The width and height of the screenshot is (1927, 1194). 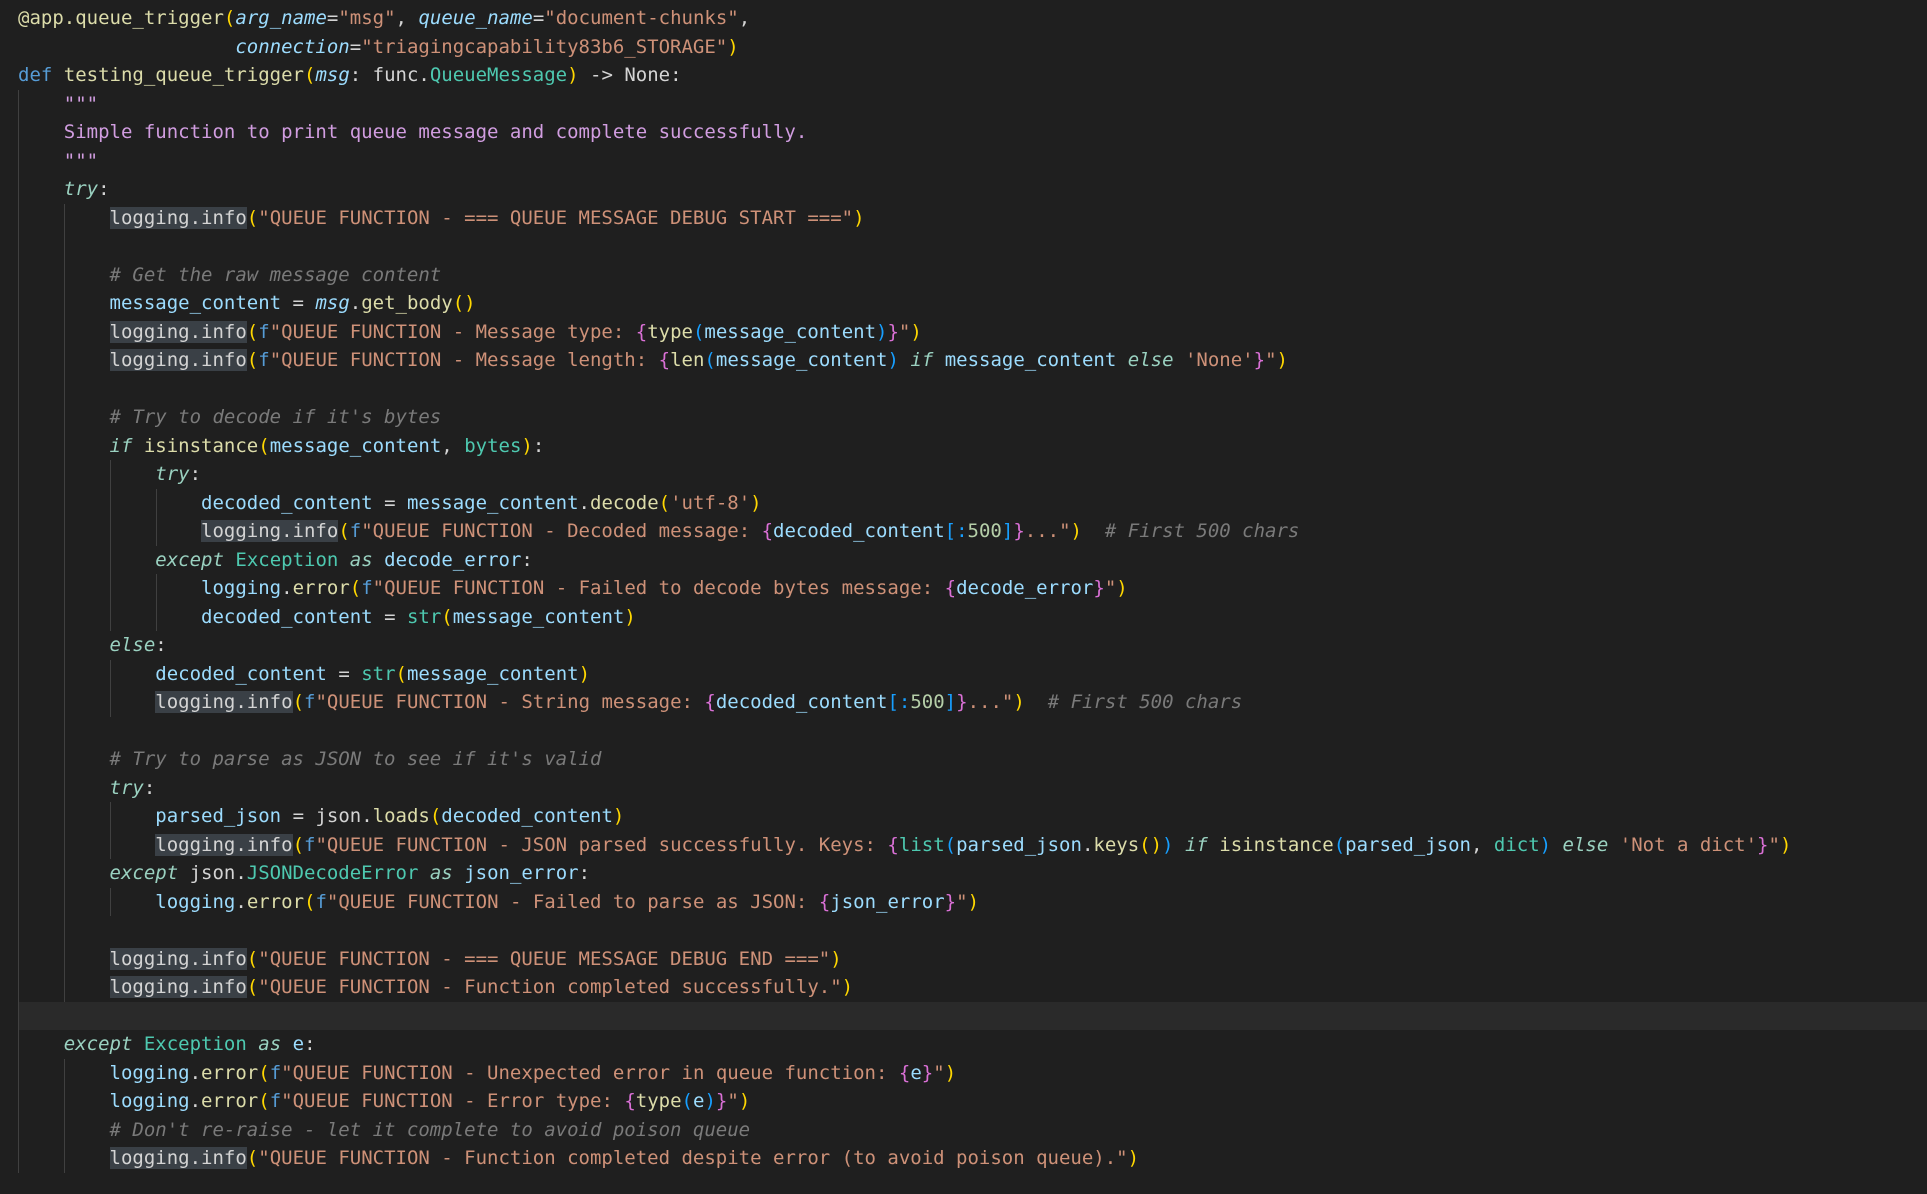 I want to click on code-token: "document-chunks", so click(x=641, y=18).